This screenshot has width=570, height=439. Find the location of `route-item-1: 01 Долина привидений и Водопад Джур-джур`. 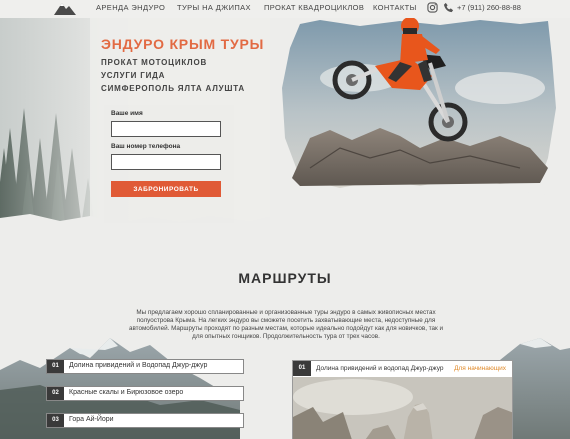

route-item-1: 01 Долина привидений и Водопад Джур-джур is located at coordinates (145, 366).